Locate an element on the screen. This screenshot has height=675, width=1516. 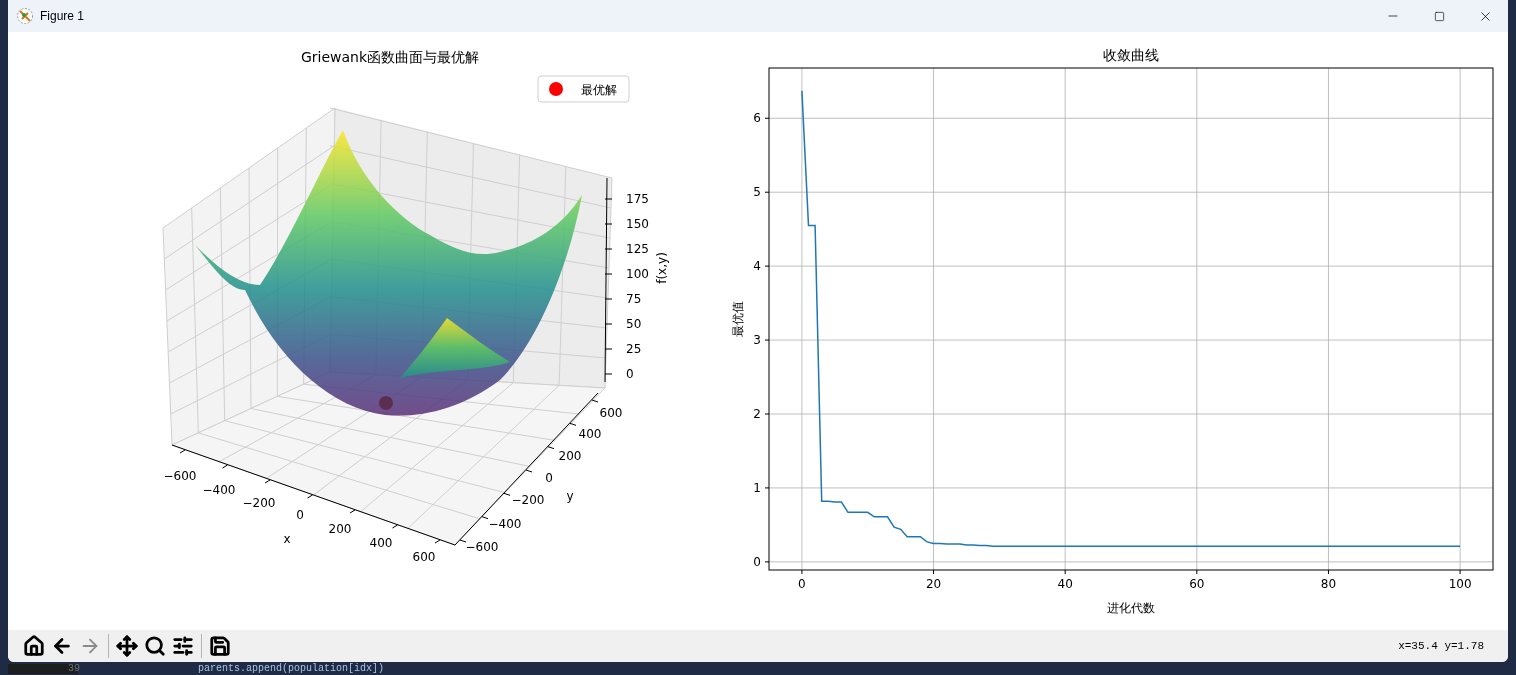
tick-label: 175 is located at coordinates (637, 199).